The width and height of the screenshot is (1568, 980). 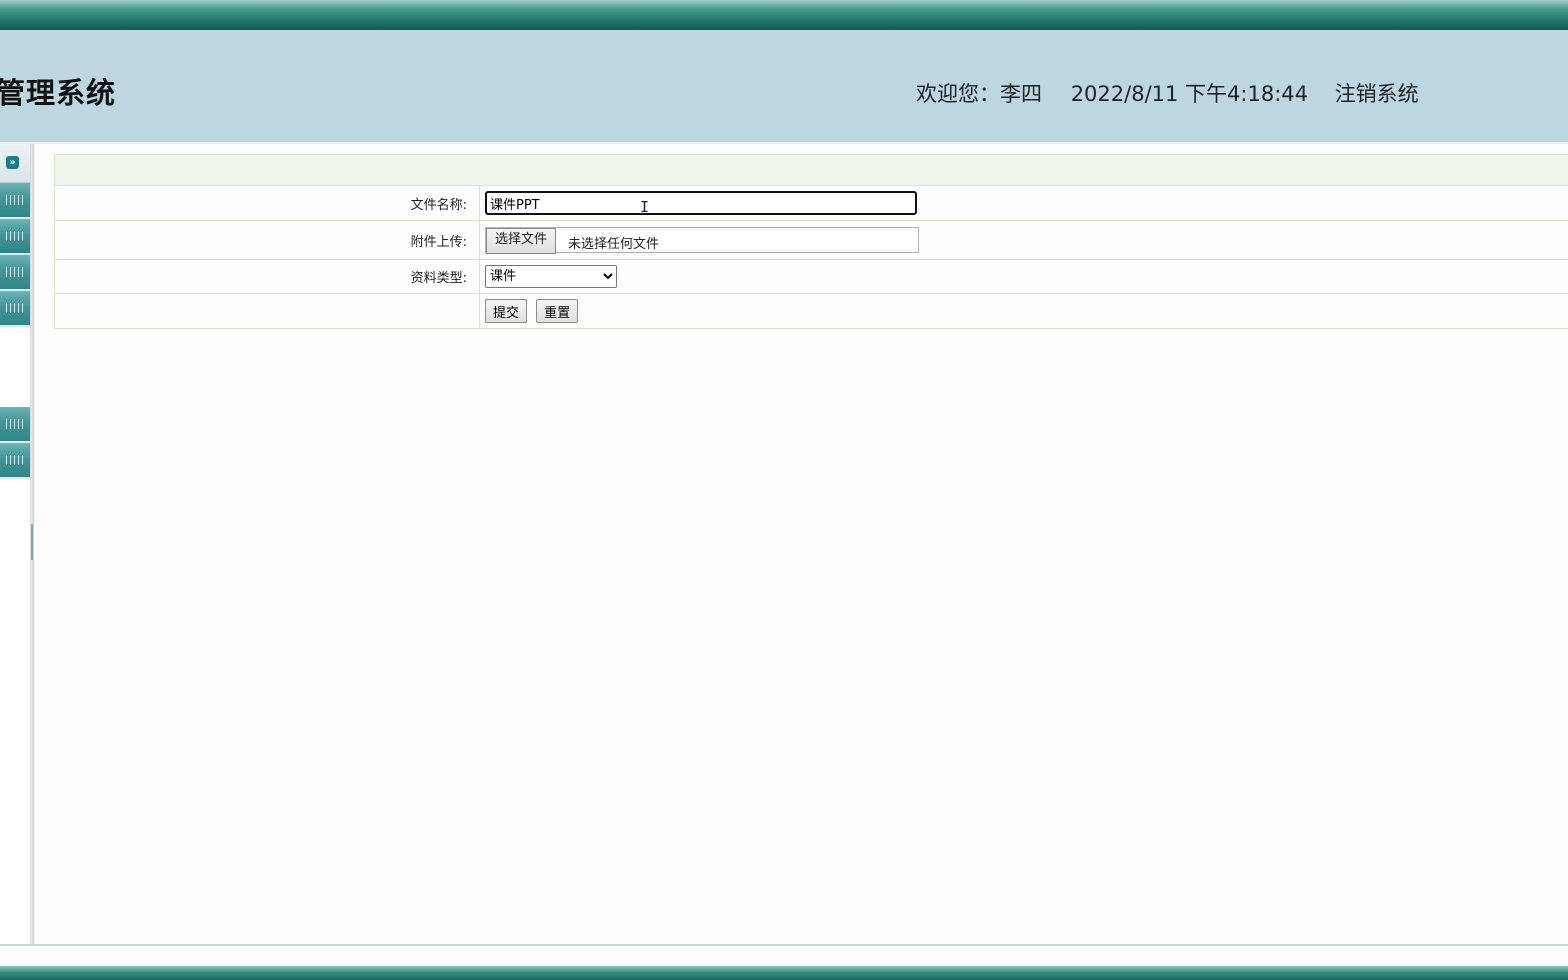 I want to click on material-type-select: 课件, so click(x=551, y=276).